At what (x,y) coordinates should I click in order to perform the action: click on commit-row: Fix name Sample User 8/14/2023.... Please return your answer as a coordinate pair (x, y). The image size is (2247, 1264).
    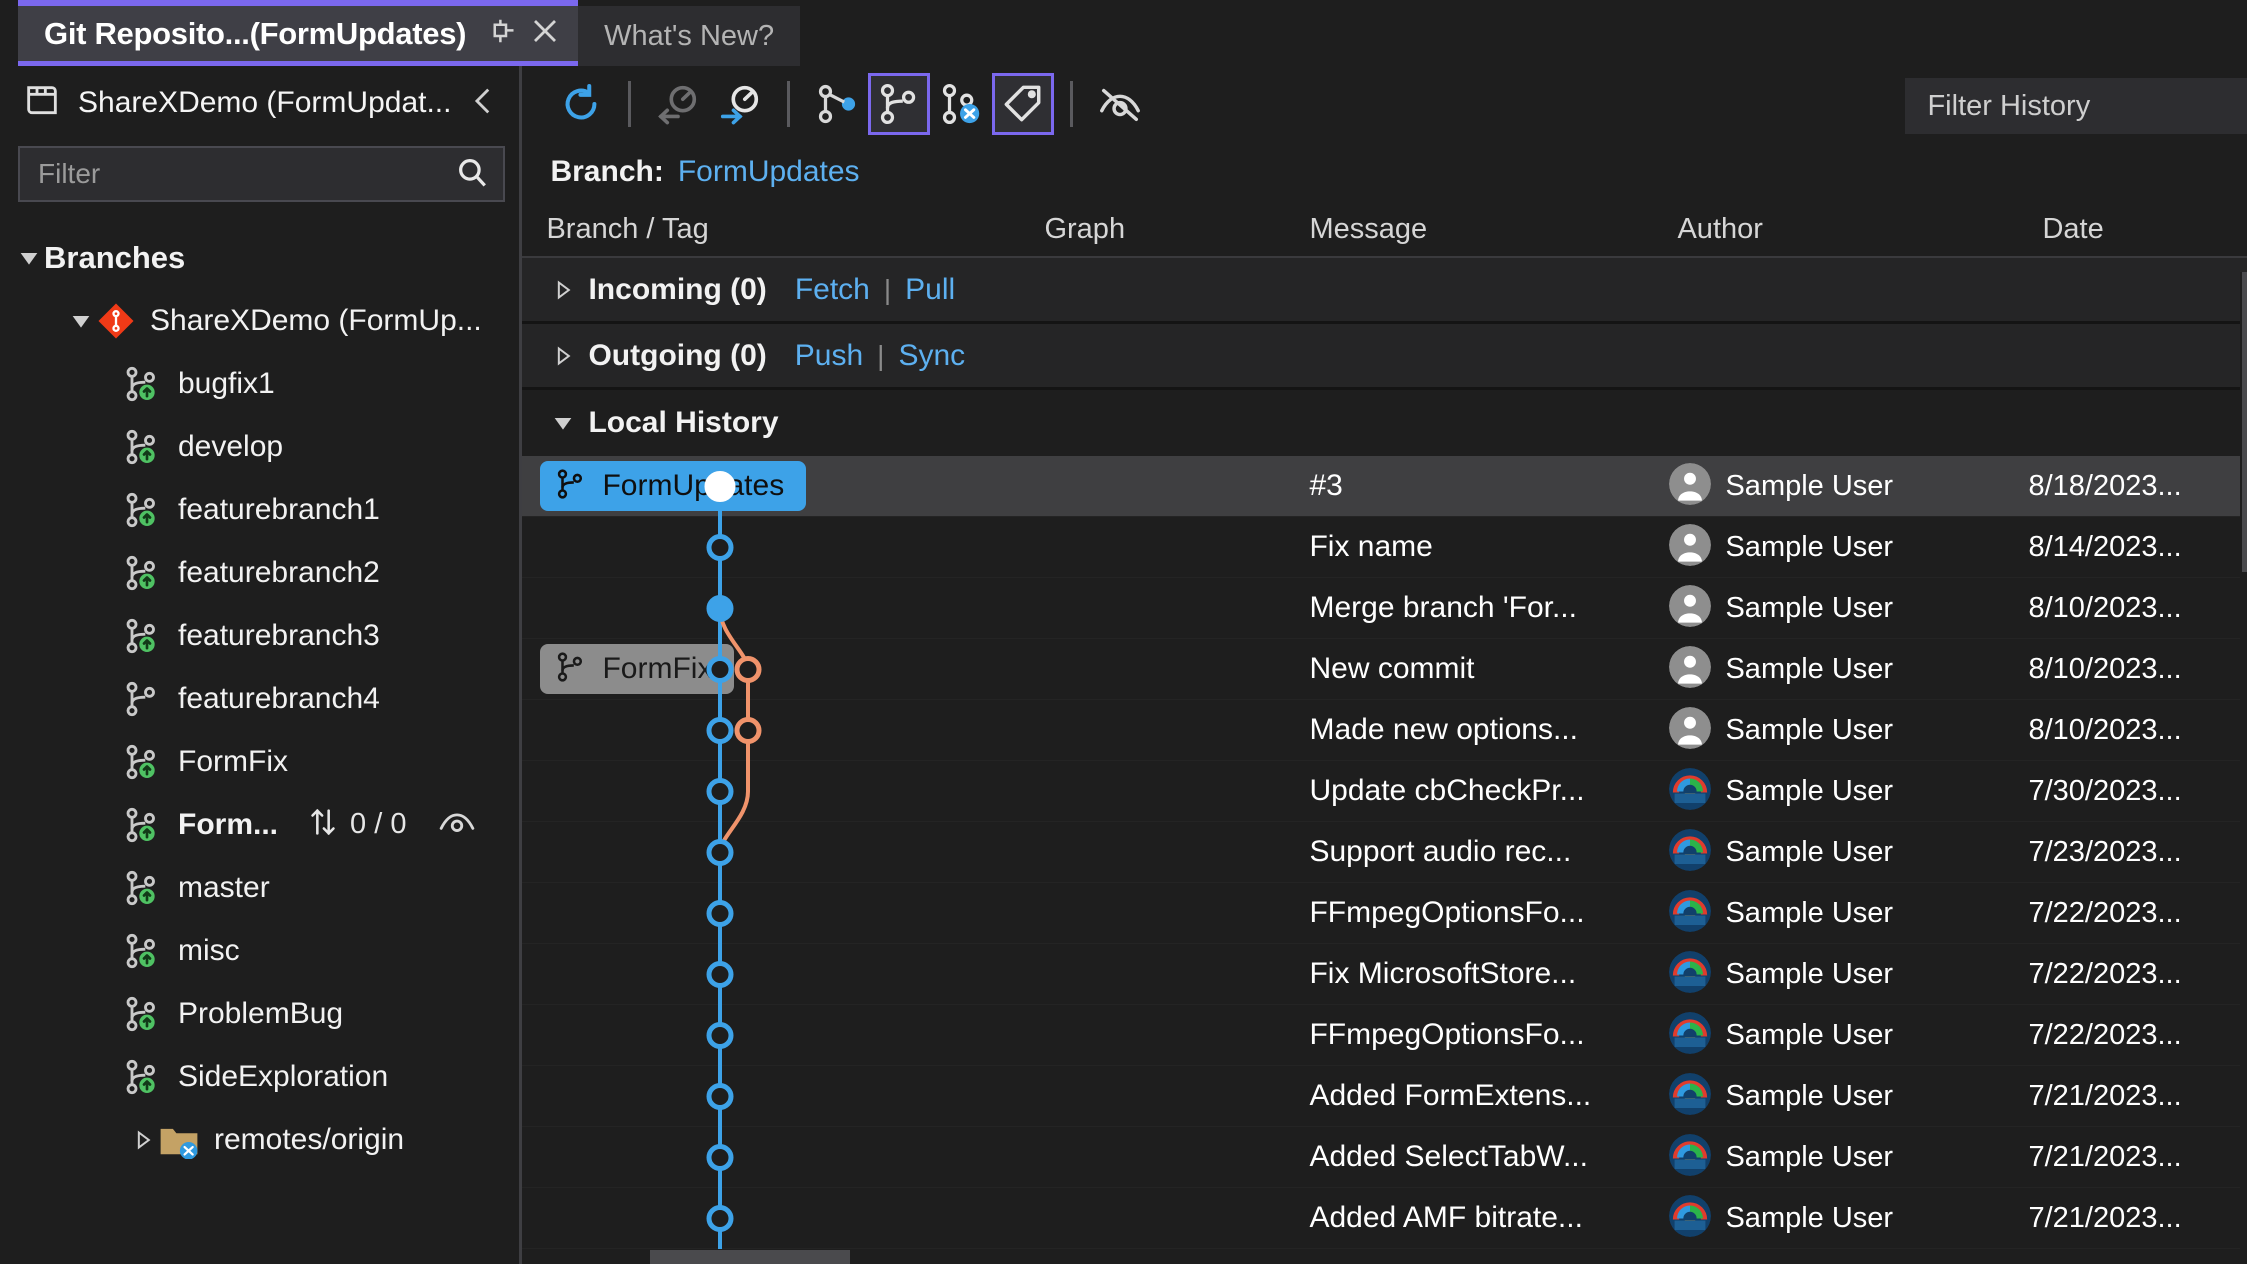
    Looking at the image, I should click on (1384, 547).